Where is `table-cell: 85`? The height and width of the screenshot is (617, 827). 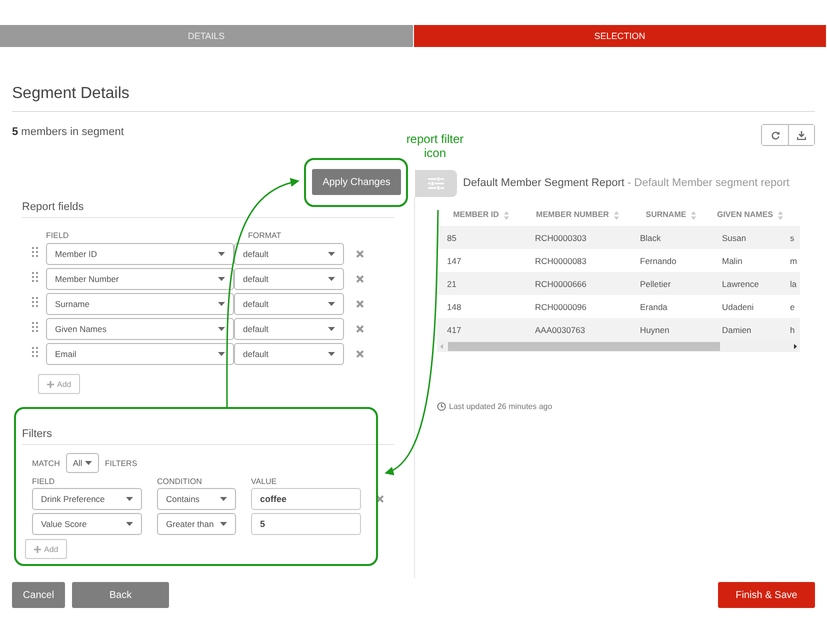 table-cell: 85 is located at coordinates (481, 237).